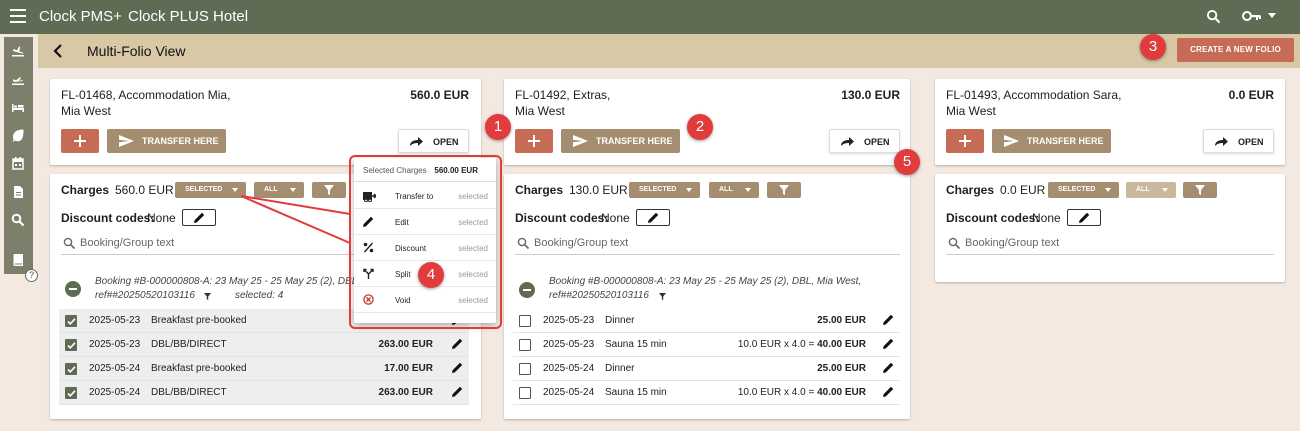 This screenshot has height=431, width=1300. I want to click on annotation-lines, so click(295, 219).